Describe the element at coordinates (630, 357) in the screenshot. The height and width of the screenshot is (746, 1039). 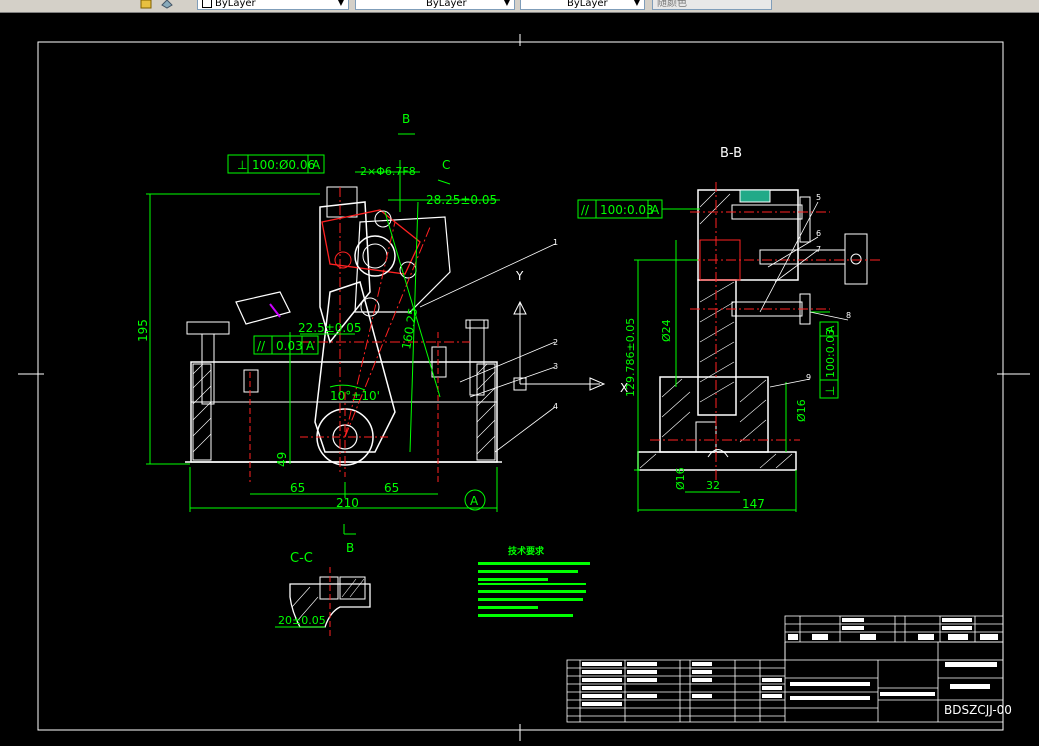
I see `dim-129: 129.786±0.05` at that location.